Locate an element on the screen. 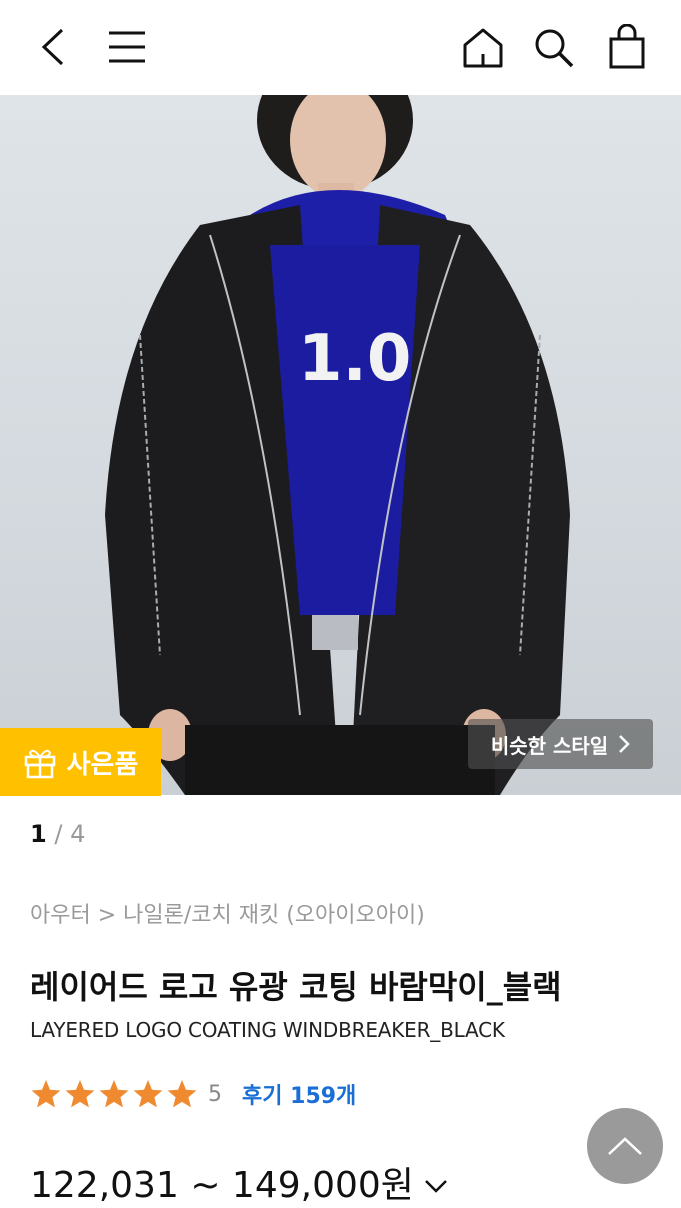 This screenshot has width=681, height=1208. search-icon is located at coordinates (554, 48).